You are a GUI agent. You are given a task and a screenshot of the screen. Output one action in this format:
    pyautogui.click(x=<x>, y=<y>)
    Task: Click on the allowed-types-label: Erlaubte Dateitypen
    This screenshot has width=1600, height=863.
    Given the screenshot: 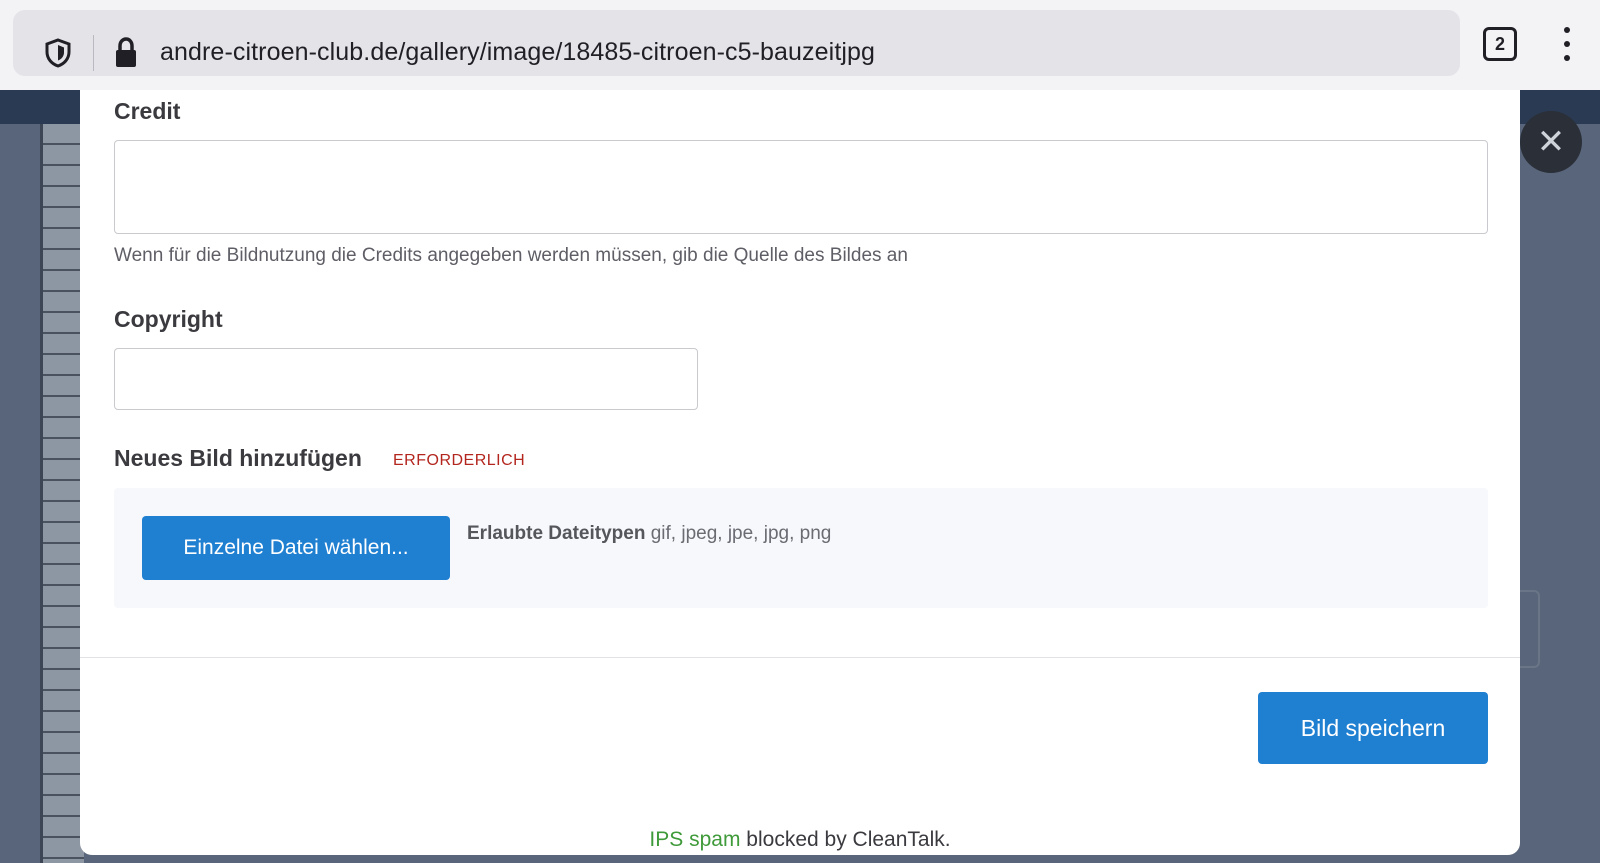 What is the action you would take?
    pyautogui.click(x=556, y=533)
    